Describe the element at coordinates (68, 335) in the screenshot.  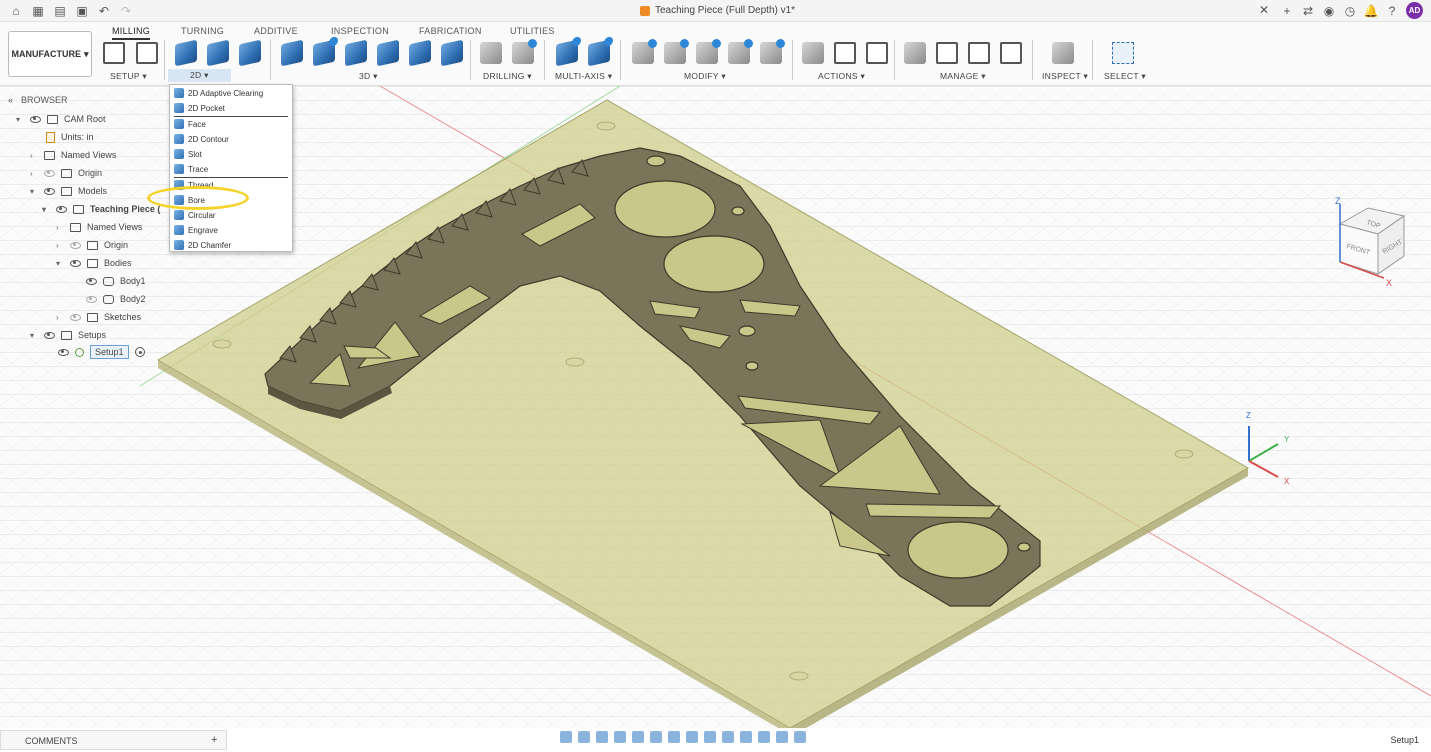
I see `tree-setups: ▾ Setups` at that location.